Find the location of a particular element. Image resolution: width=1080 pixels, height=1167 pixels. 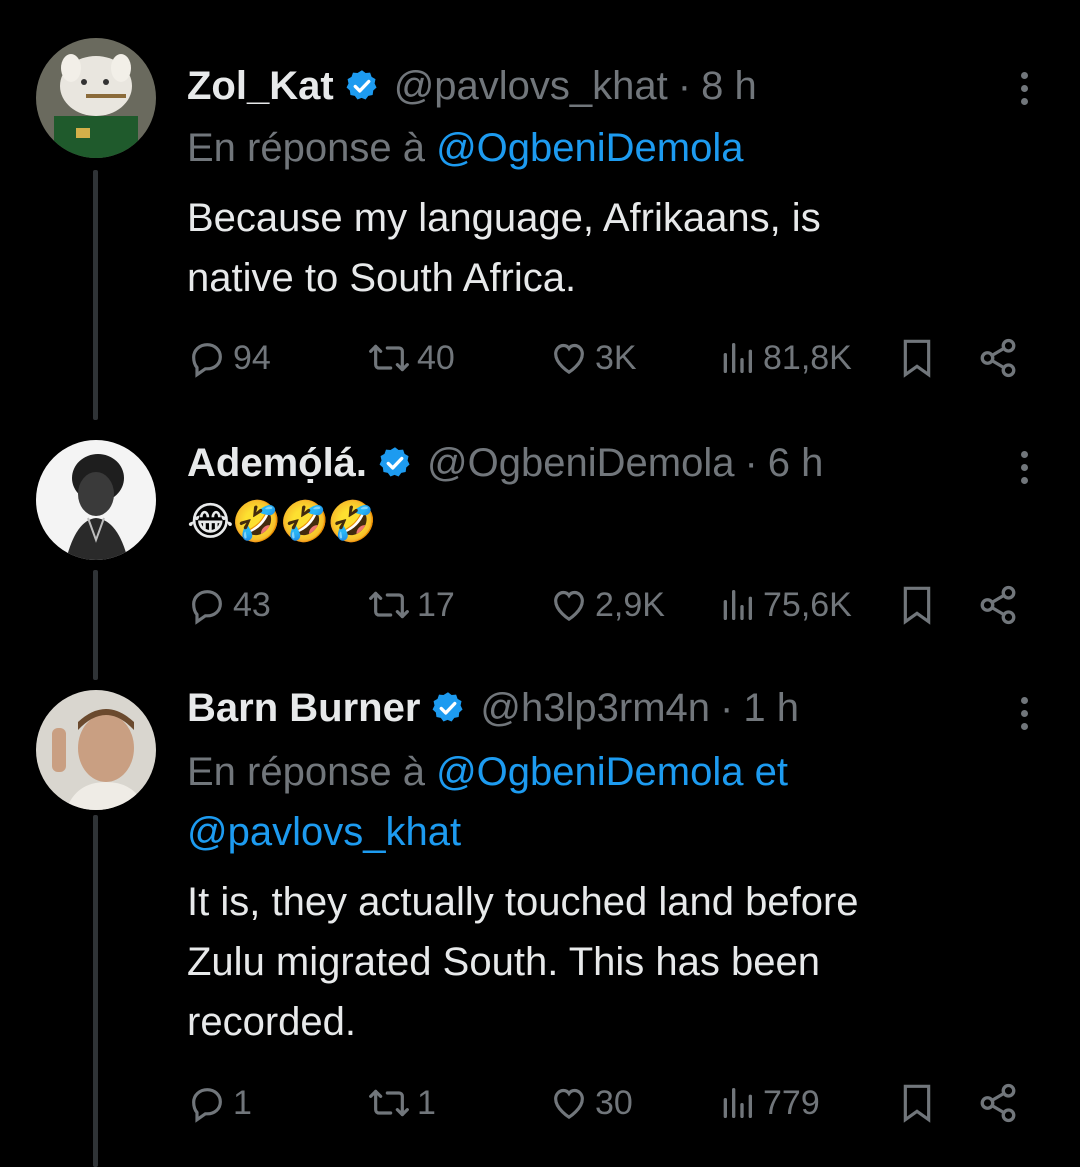

retweet-count: 1 is located at coordinates (426, 1102).